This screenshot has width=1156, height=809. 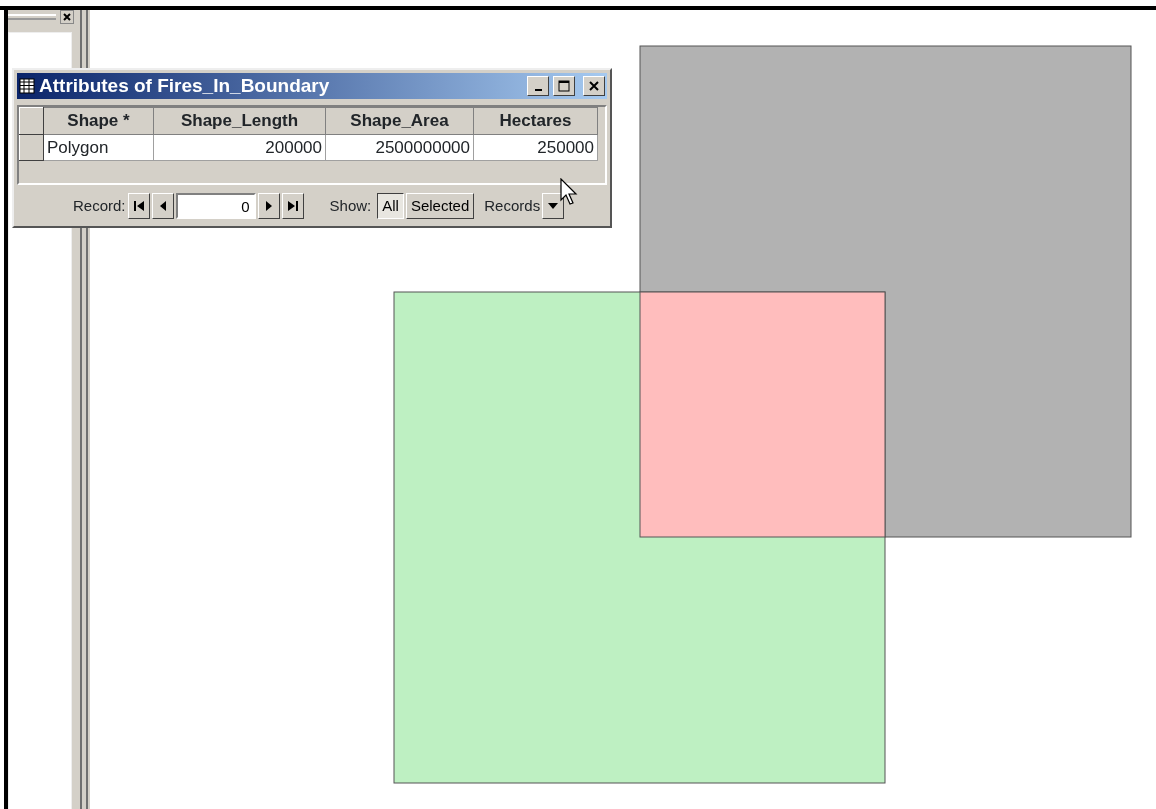 I want to click on maximize-icon, so click(x=564, y=86).